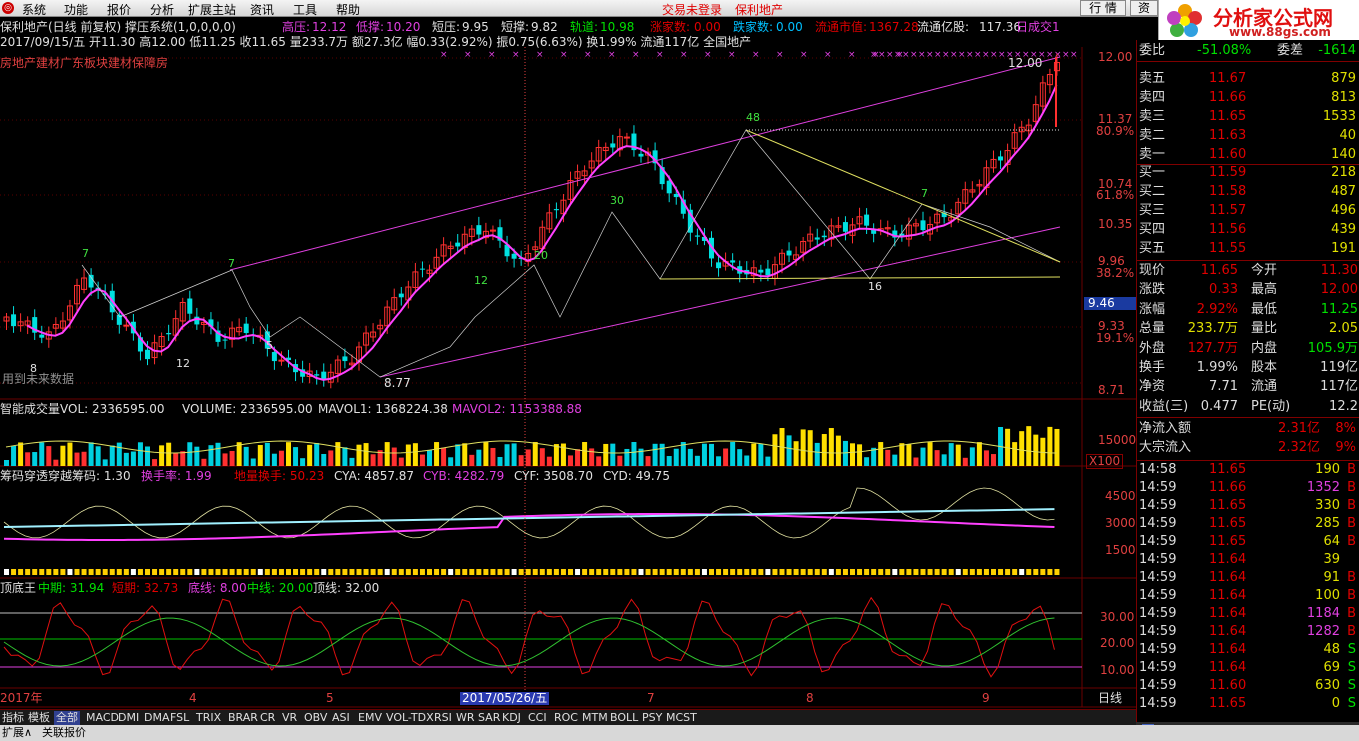 The width and height of the screenshot is (1359, 741). Describe the element at coordinates (64, 733) in the screenshot. I see `related-quotes-button: 关联报价` at that location.